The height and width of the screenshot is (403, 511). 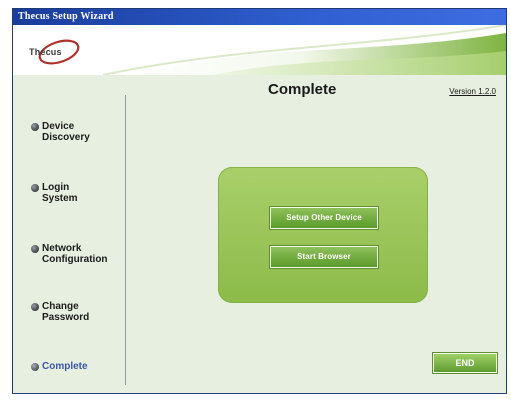 What do you see at coordinates (66, 132) in the screenshot?
I see `step-label: Device Discovery` at bounding box center [66, 132].